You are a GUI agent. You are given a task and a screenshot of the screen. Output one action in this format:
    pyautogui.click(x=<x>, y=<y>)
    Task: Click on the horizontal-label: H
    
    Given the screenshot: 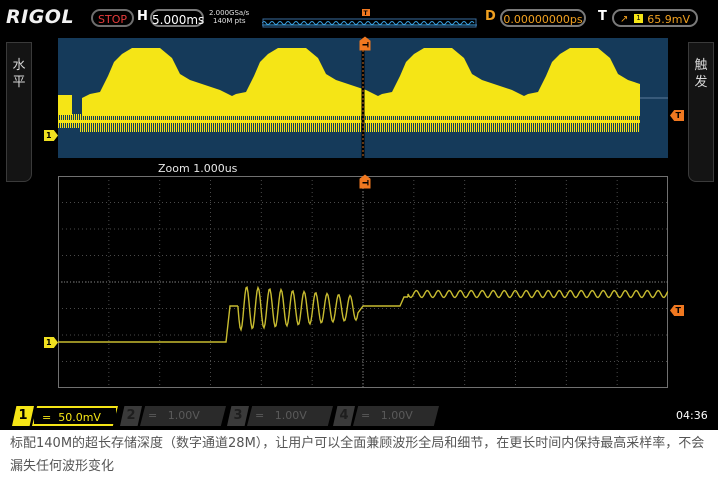 What is the action you would take?
    pyautogui.click(x=142, y=16)
    